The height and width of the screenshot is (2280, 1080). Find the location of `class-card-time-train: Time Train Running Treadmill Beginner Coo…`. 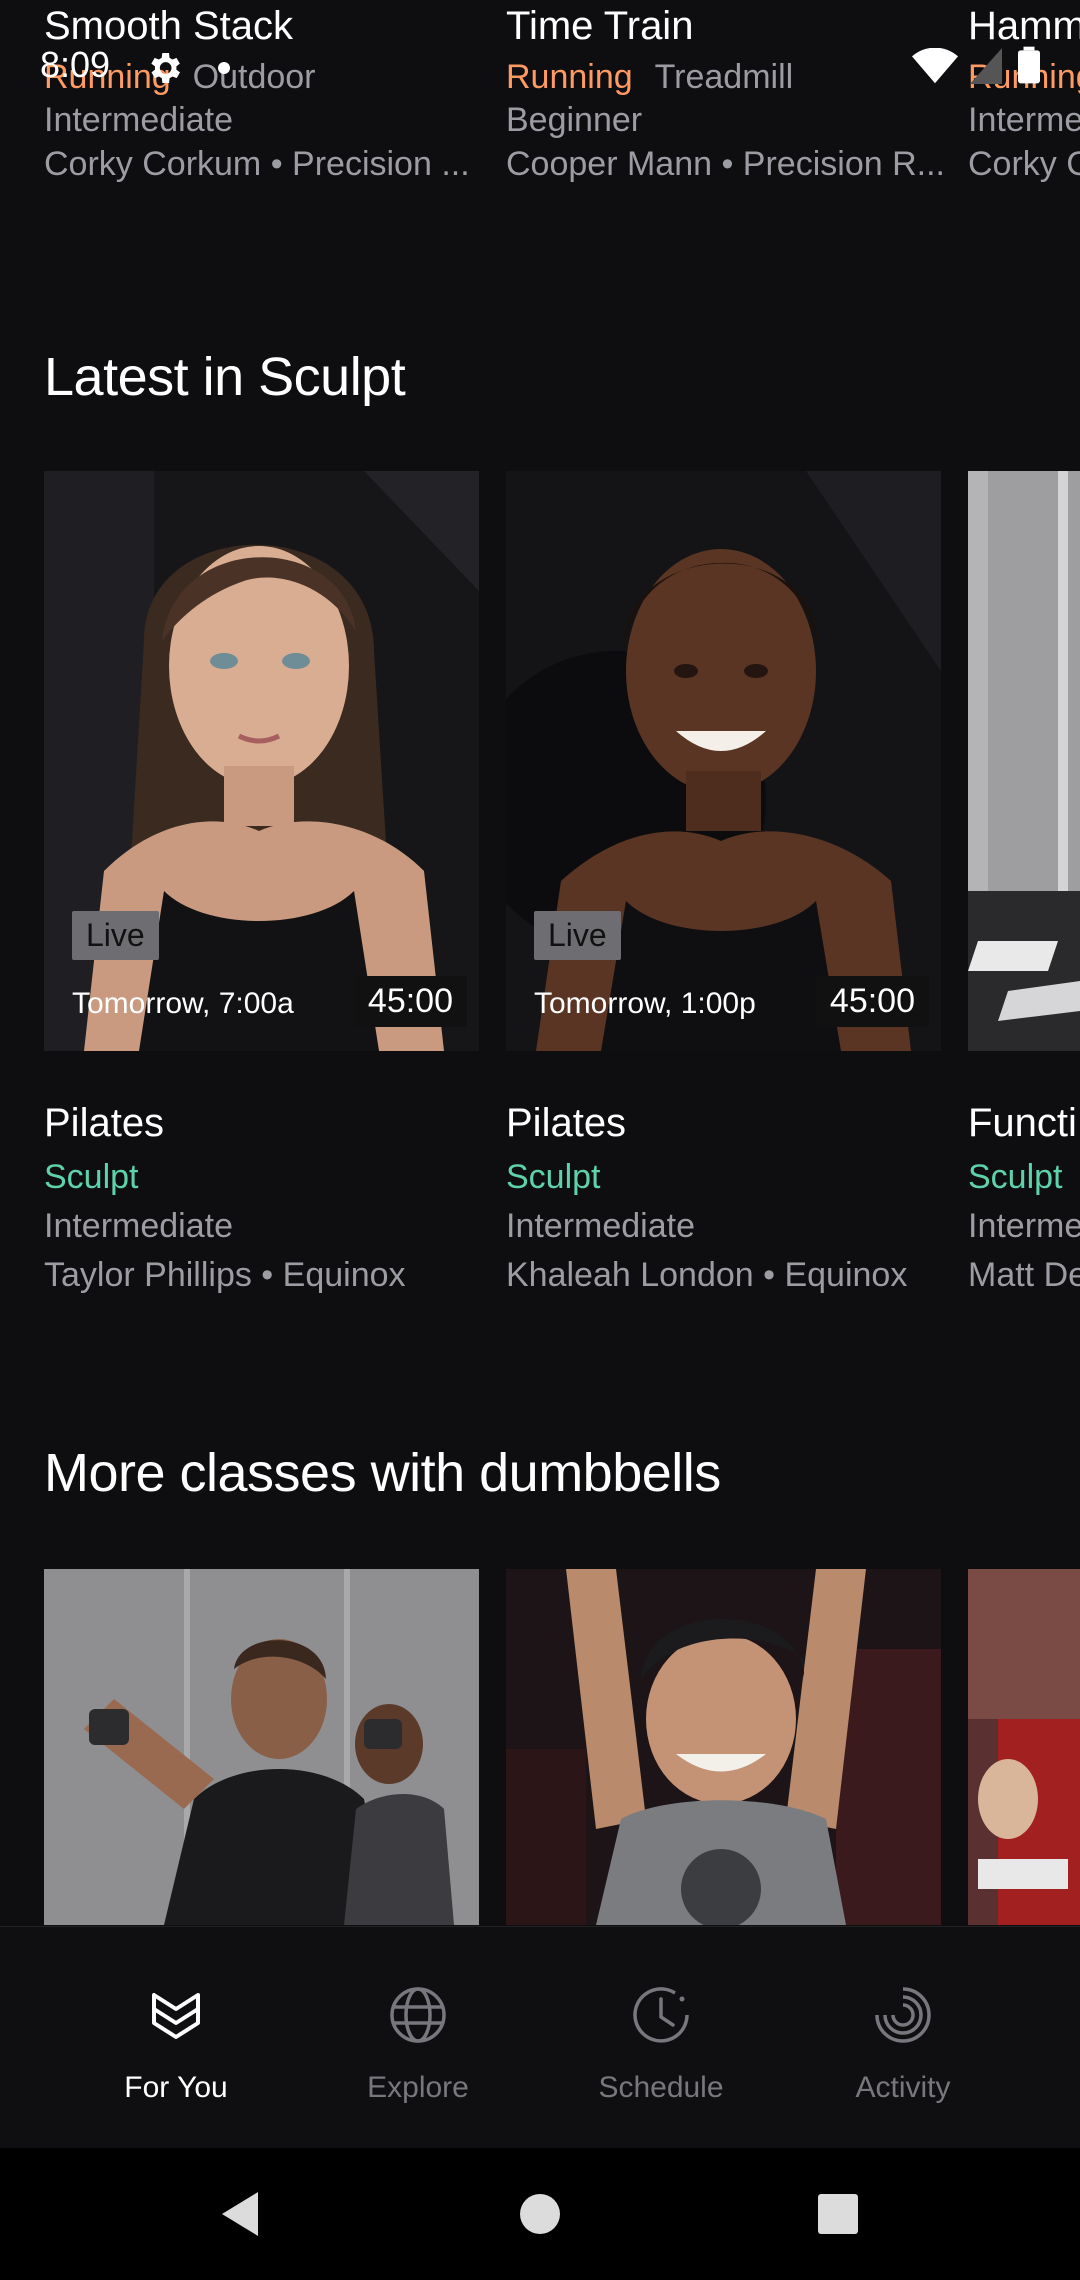

class-card-time-train: Time Train Running Treadmill Beginner Coo… is located at coordinates (726, 93).